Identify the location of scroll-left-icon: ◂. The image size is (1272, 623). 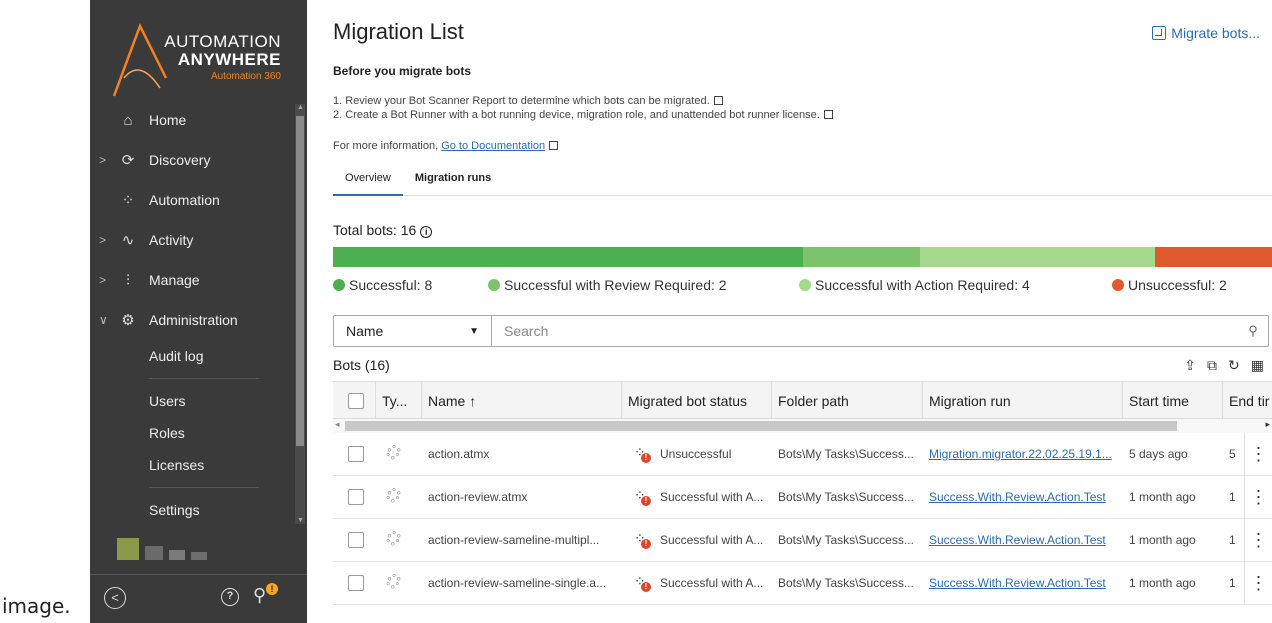
(337, 424).